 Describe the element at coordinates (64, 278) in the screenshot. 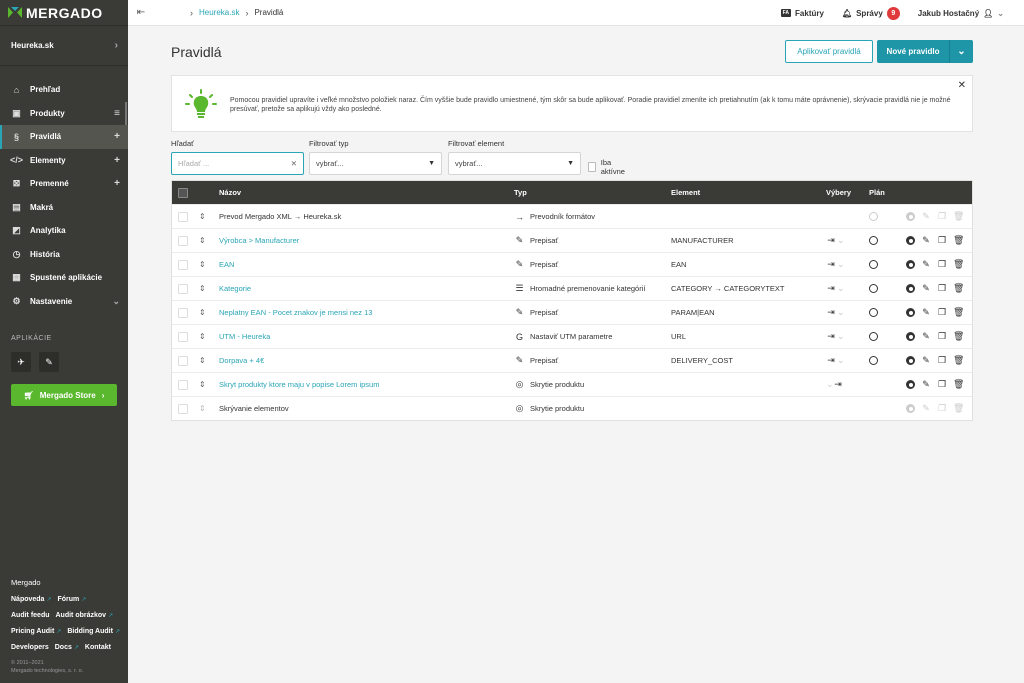

I see `sidebar-item-spustene-aplikacie: ▦ Spustené aplikácie` at that location.